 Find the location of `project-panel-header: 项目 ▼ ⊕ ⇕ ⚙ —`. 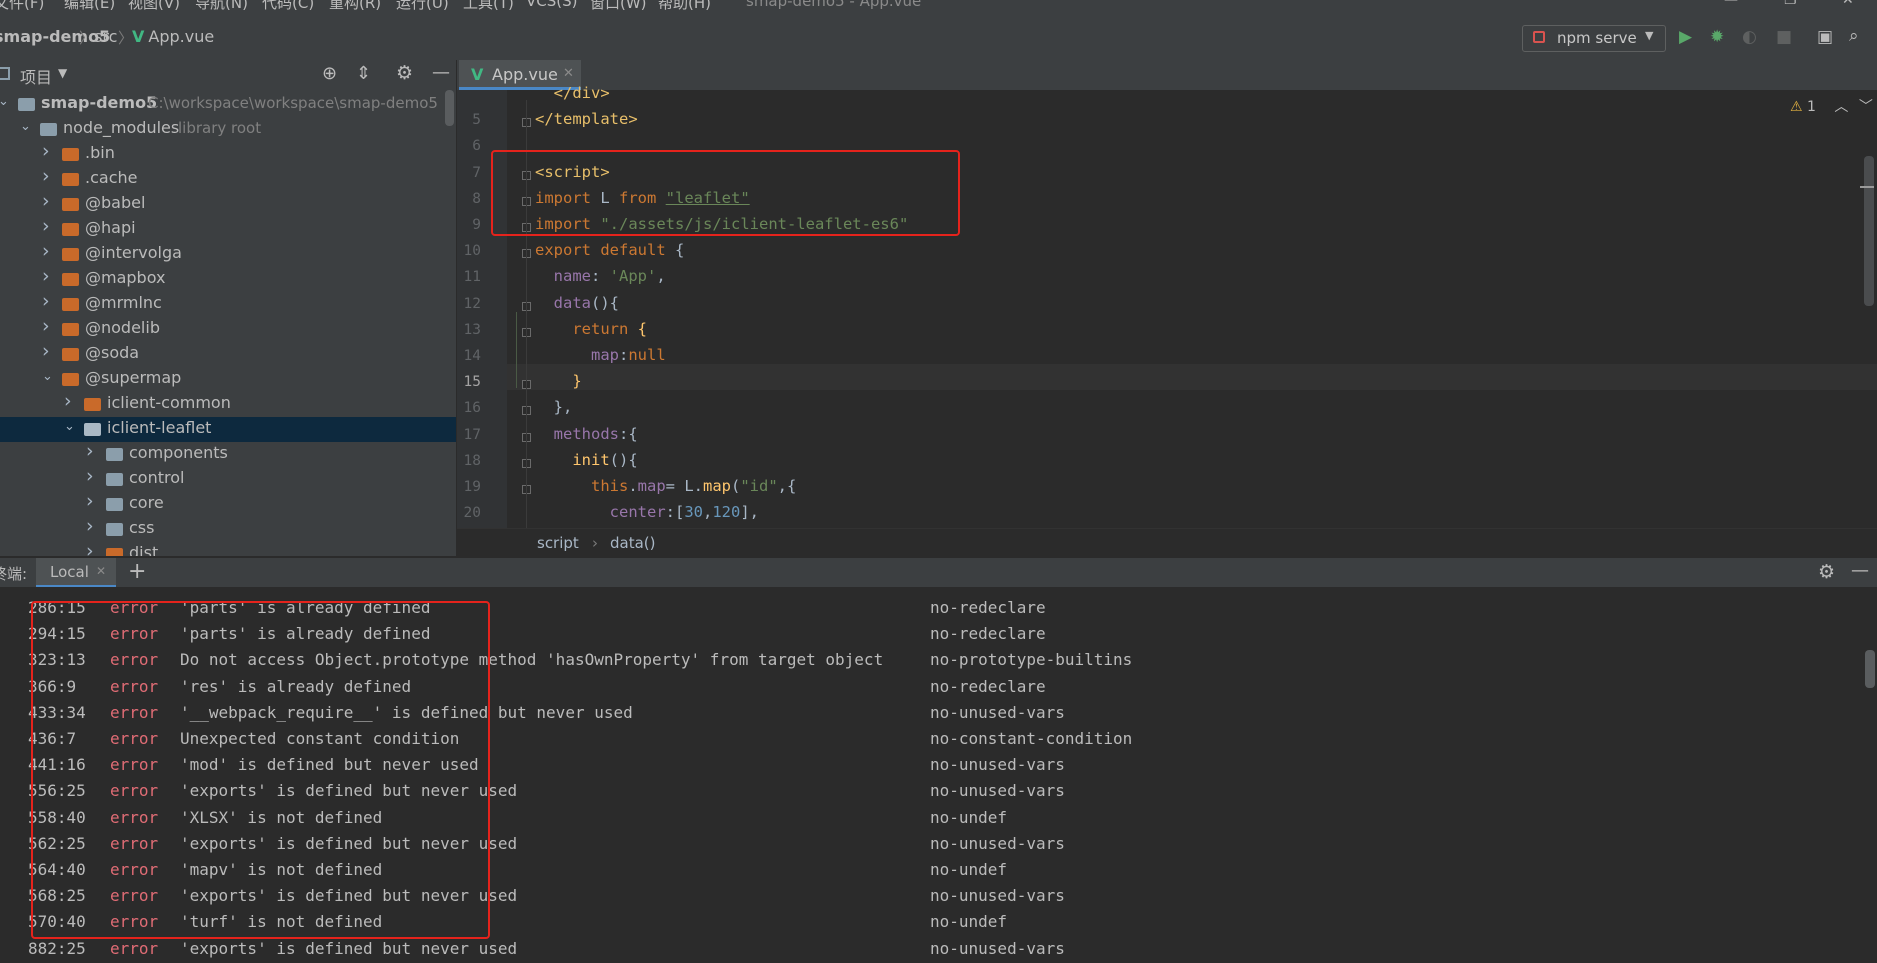

project-panel-header: 项目 ▼ ⊕ ⇕ ⚙ — is located at coordinates (228, 75).